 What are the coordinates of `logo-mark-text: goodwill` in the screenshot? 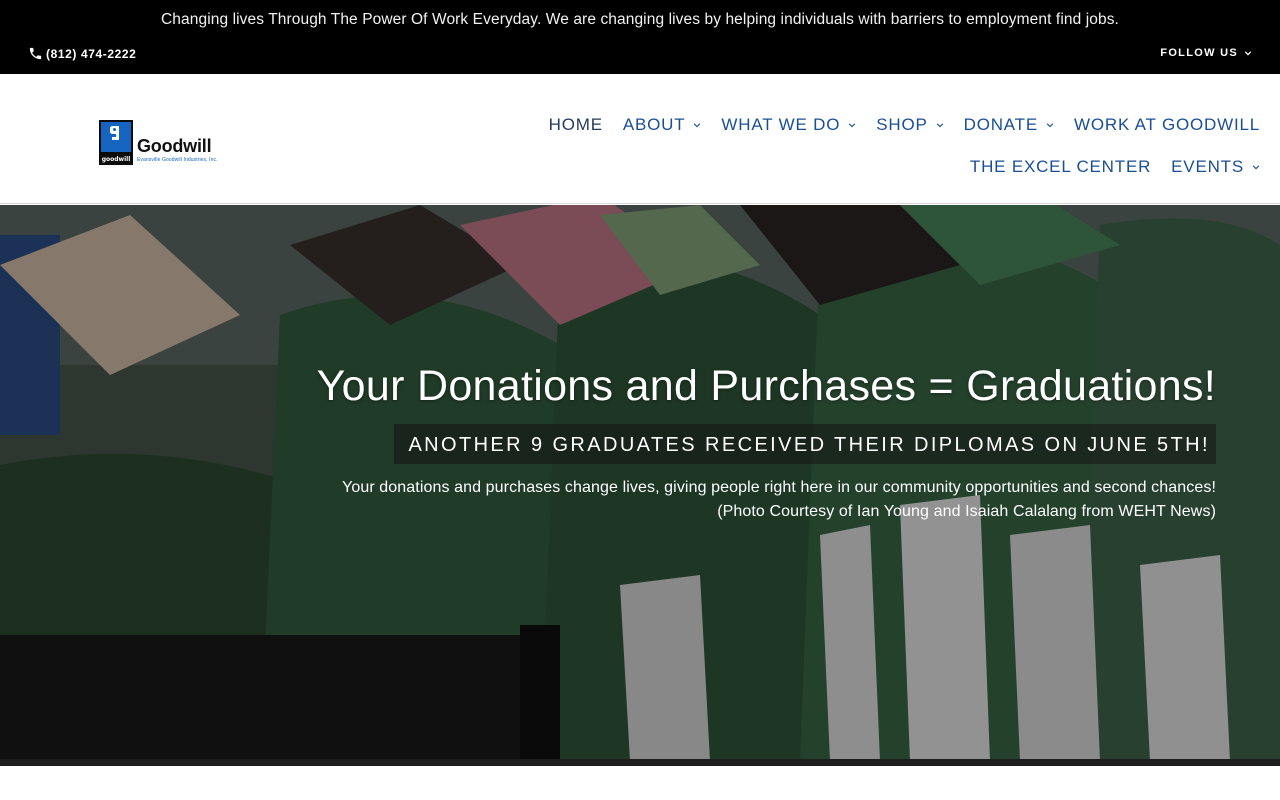 It's located at (116, 159).